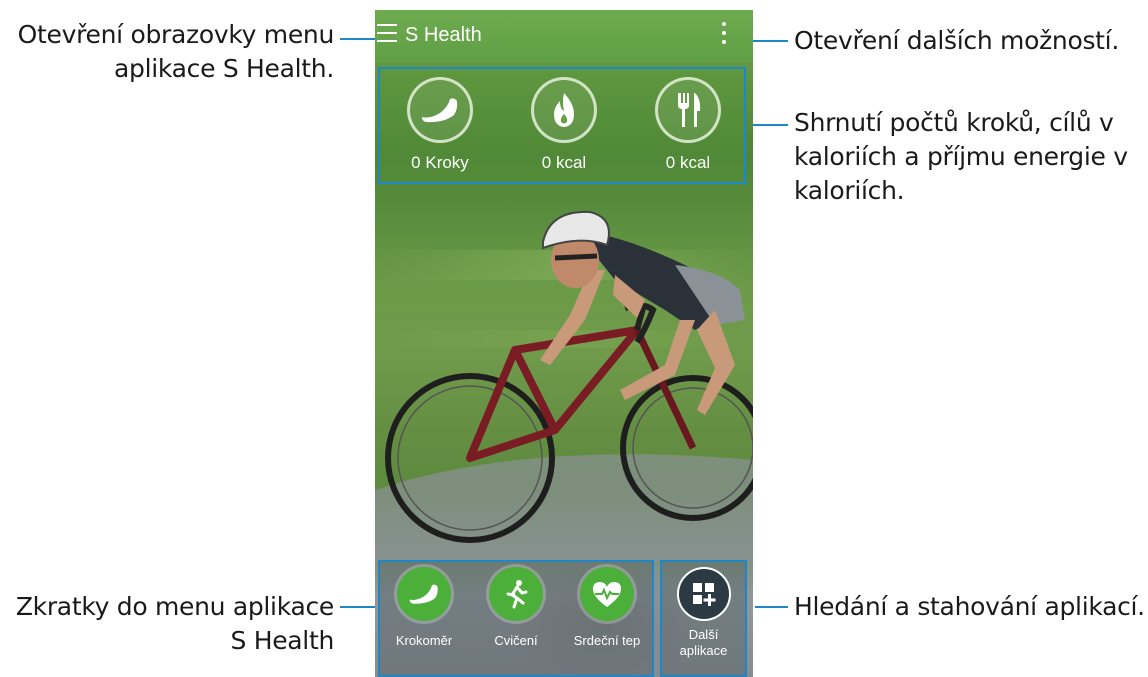 Image resolution: width=1148 pixels, height=677 pixels. I want to click on summary-calories-burned: 0 kcal, so click(564, 125).